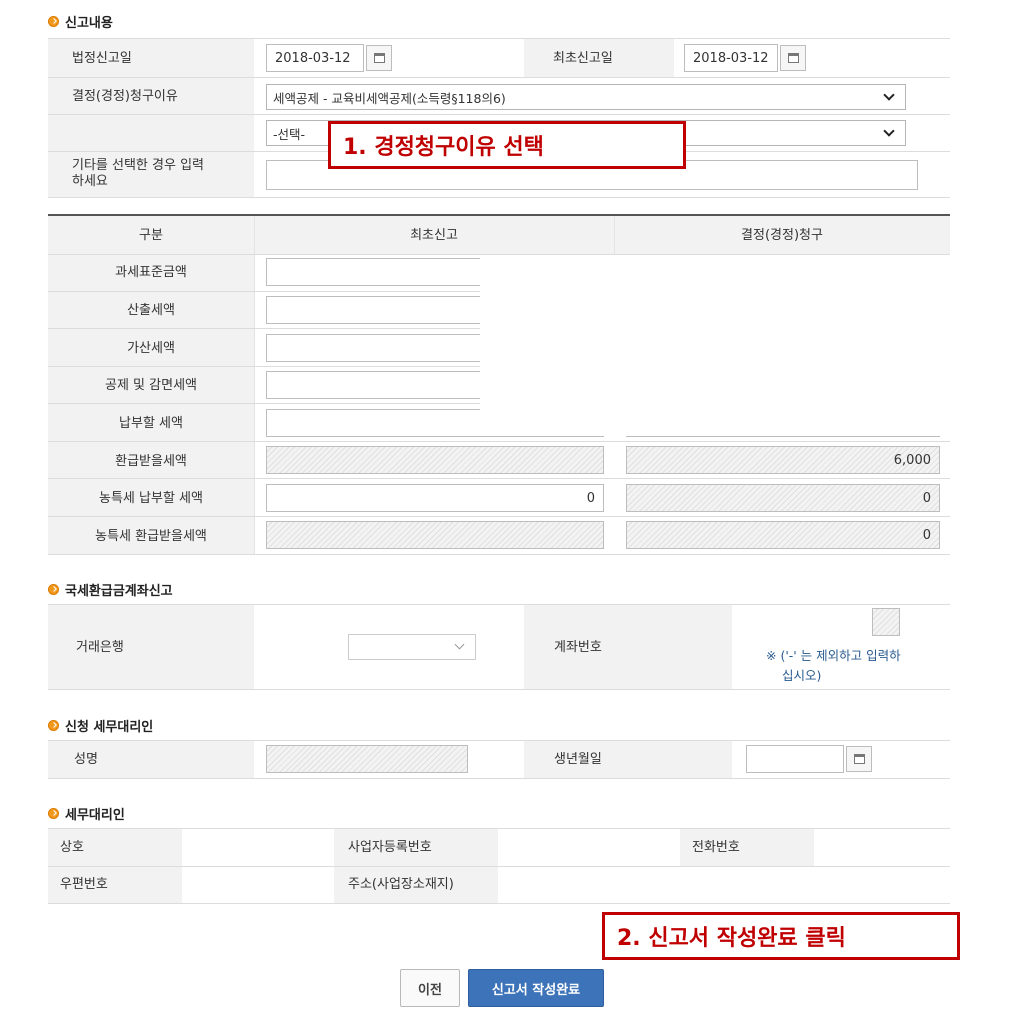 Image resolution: width=1014 pixels, height=1025 pixels. I want to click on birth-date-calendar-button, so click(859, 759).